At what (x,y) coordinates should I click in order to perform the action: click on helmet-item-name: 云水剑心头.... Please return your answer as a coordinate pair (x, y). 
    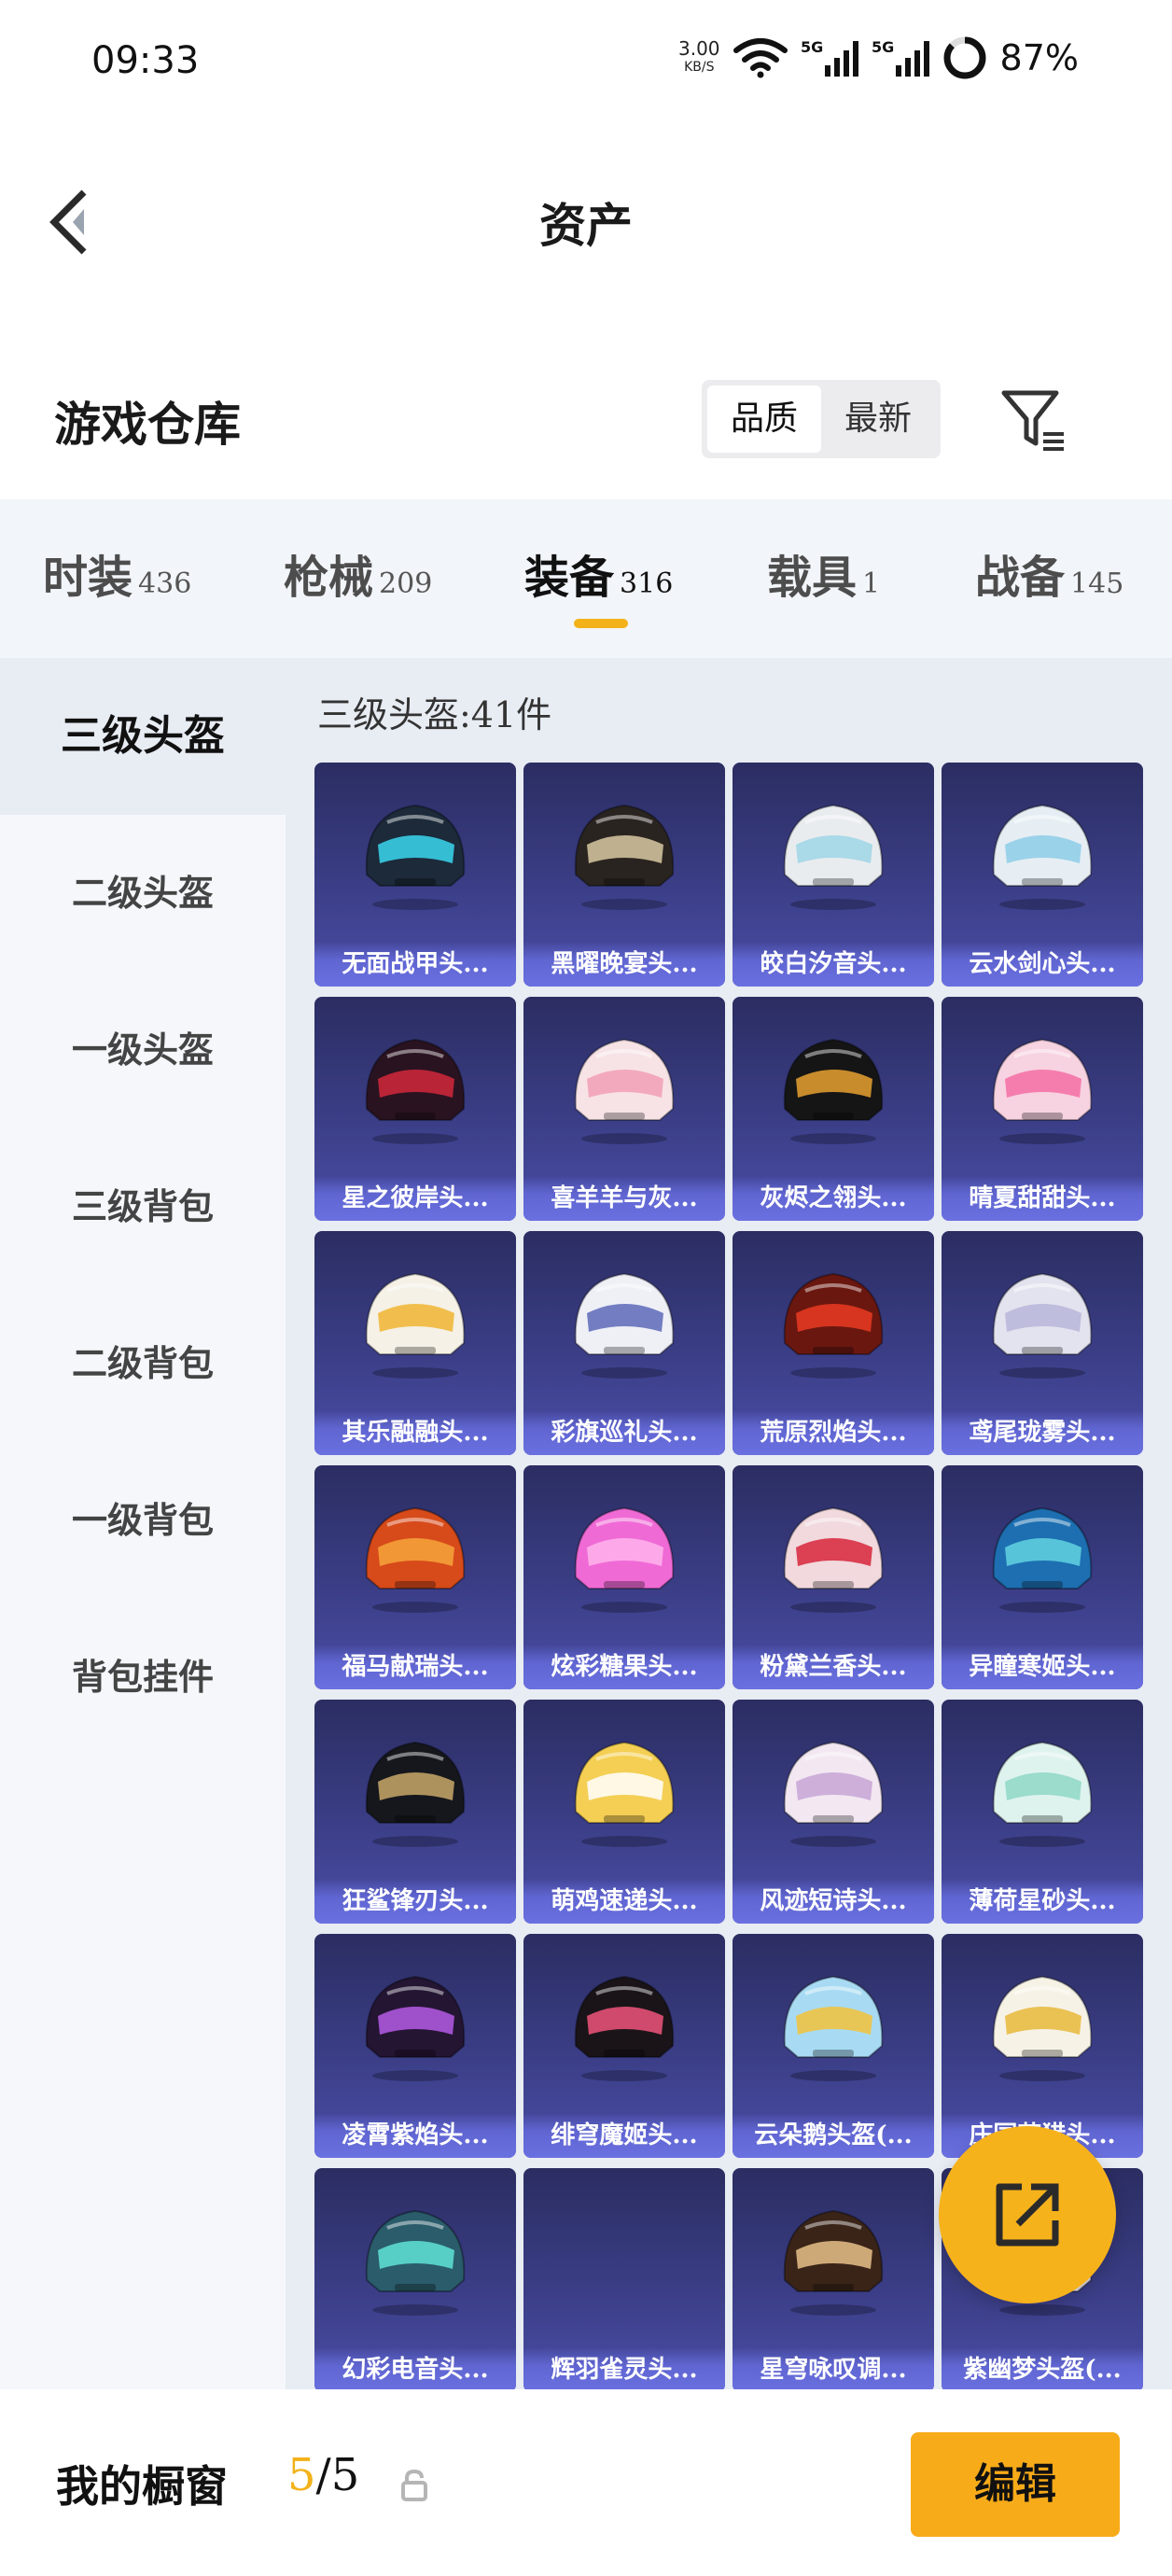
    Looking at the image, I should click on (1042, 964).